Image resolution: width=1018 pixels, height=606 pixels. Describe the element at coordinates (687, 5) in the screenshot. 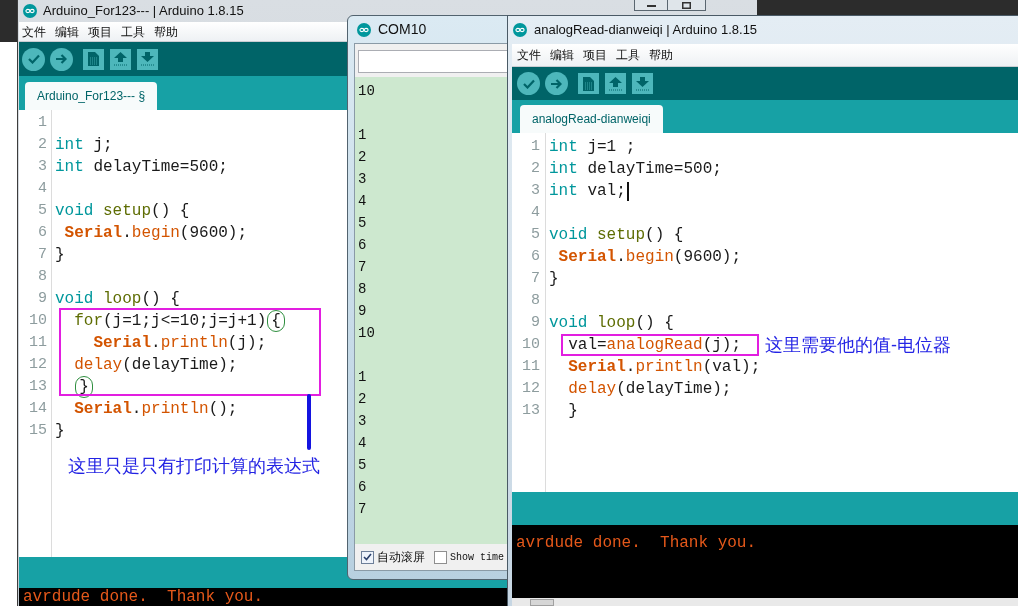

I see `maximize-button` at that location.